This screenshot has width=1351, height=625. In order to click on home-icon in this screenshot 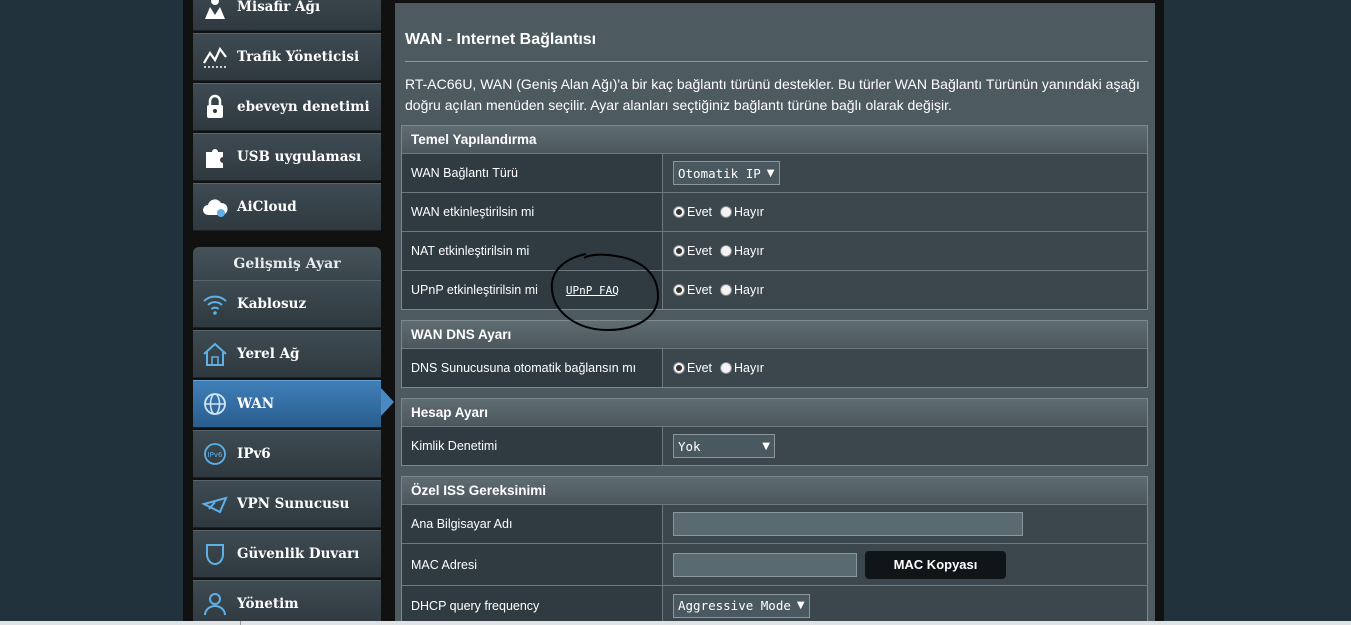, I will do `click(215, 354)`.